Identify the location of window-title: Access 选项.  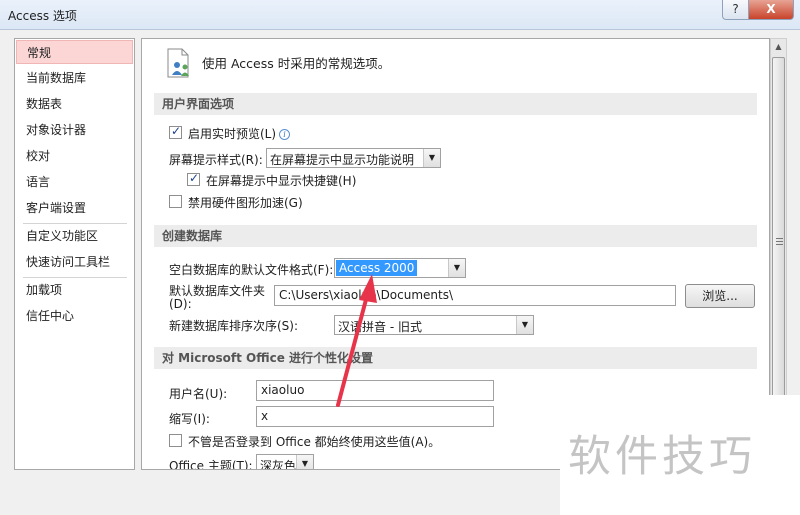
(42, 16).